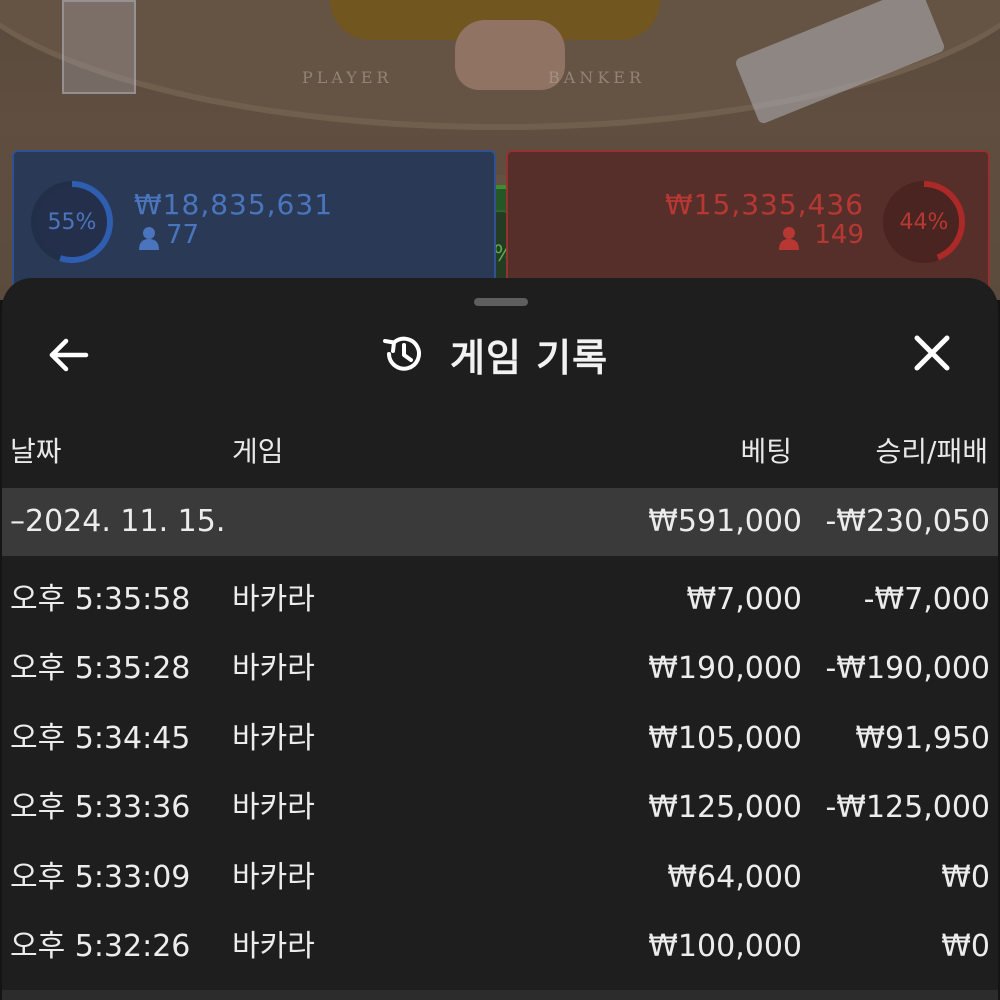 This screenshot has width=1000, height=1000. I want to click on row-bet: ₩100,000, so click(725, 946).